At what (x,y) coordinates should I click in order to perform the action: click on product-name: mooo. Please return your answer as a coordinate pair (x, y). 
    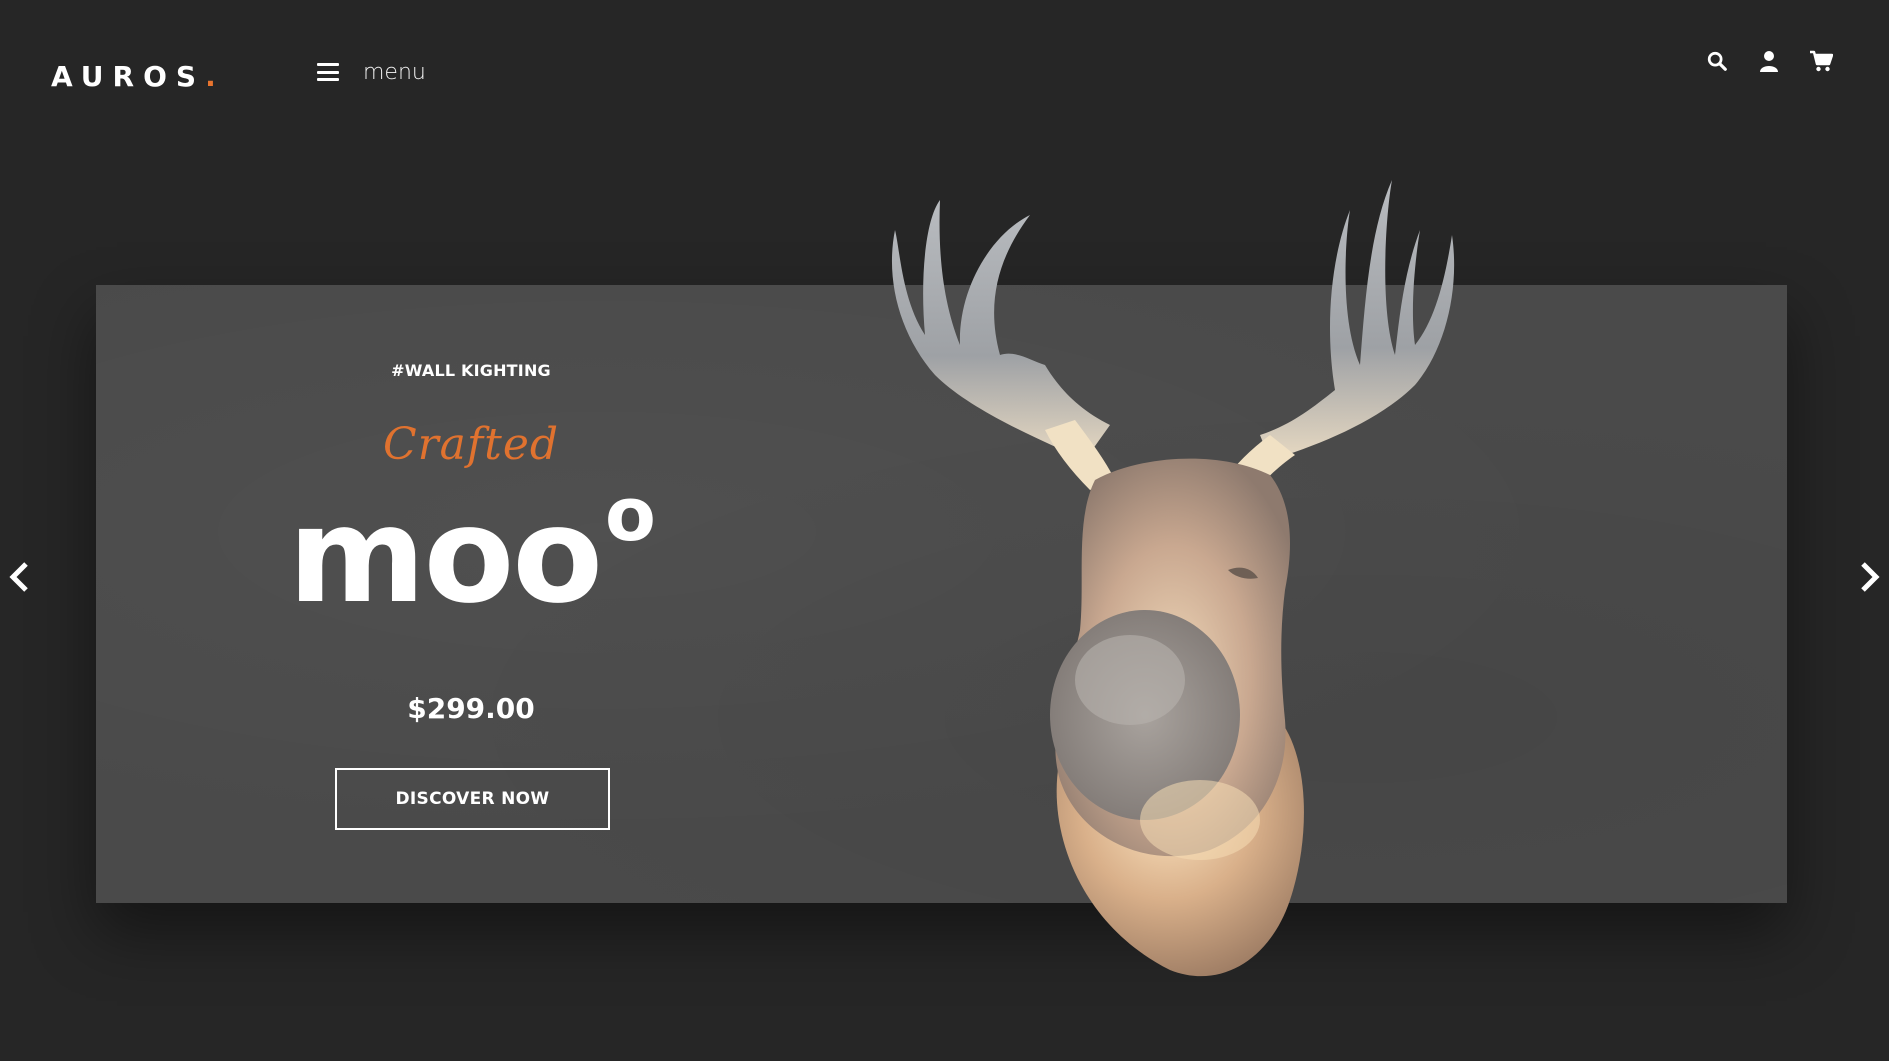
    Looking at the image, I should click on (471, 550).